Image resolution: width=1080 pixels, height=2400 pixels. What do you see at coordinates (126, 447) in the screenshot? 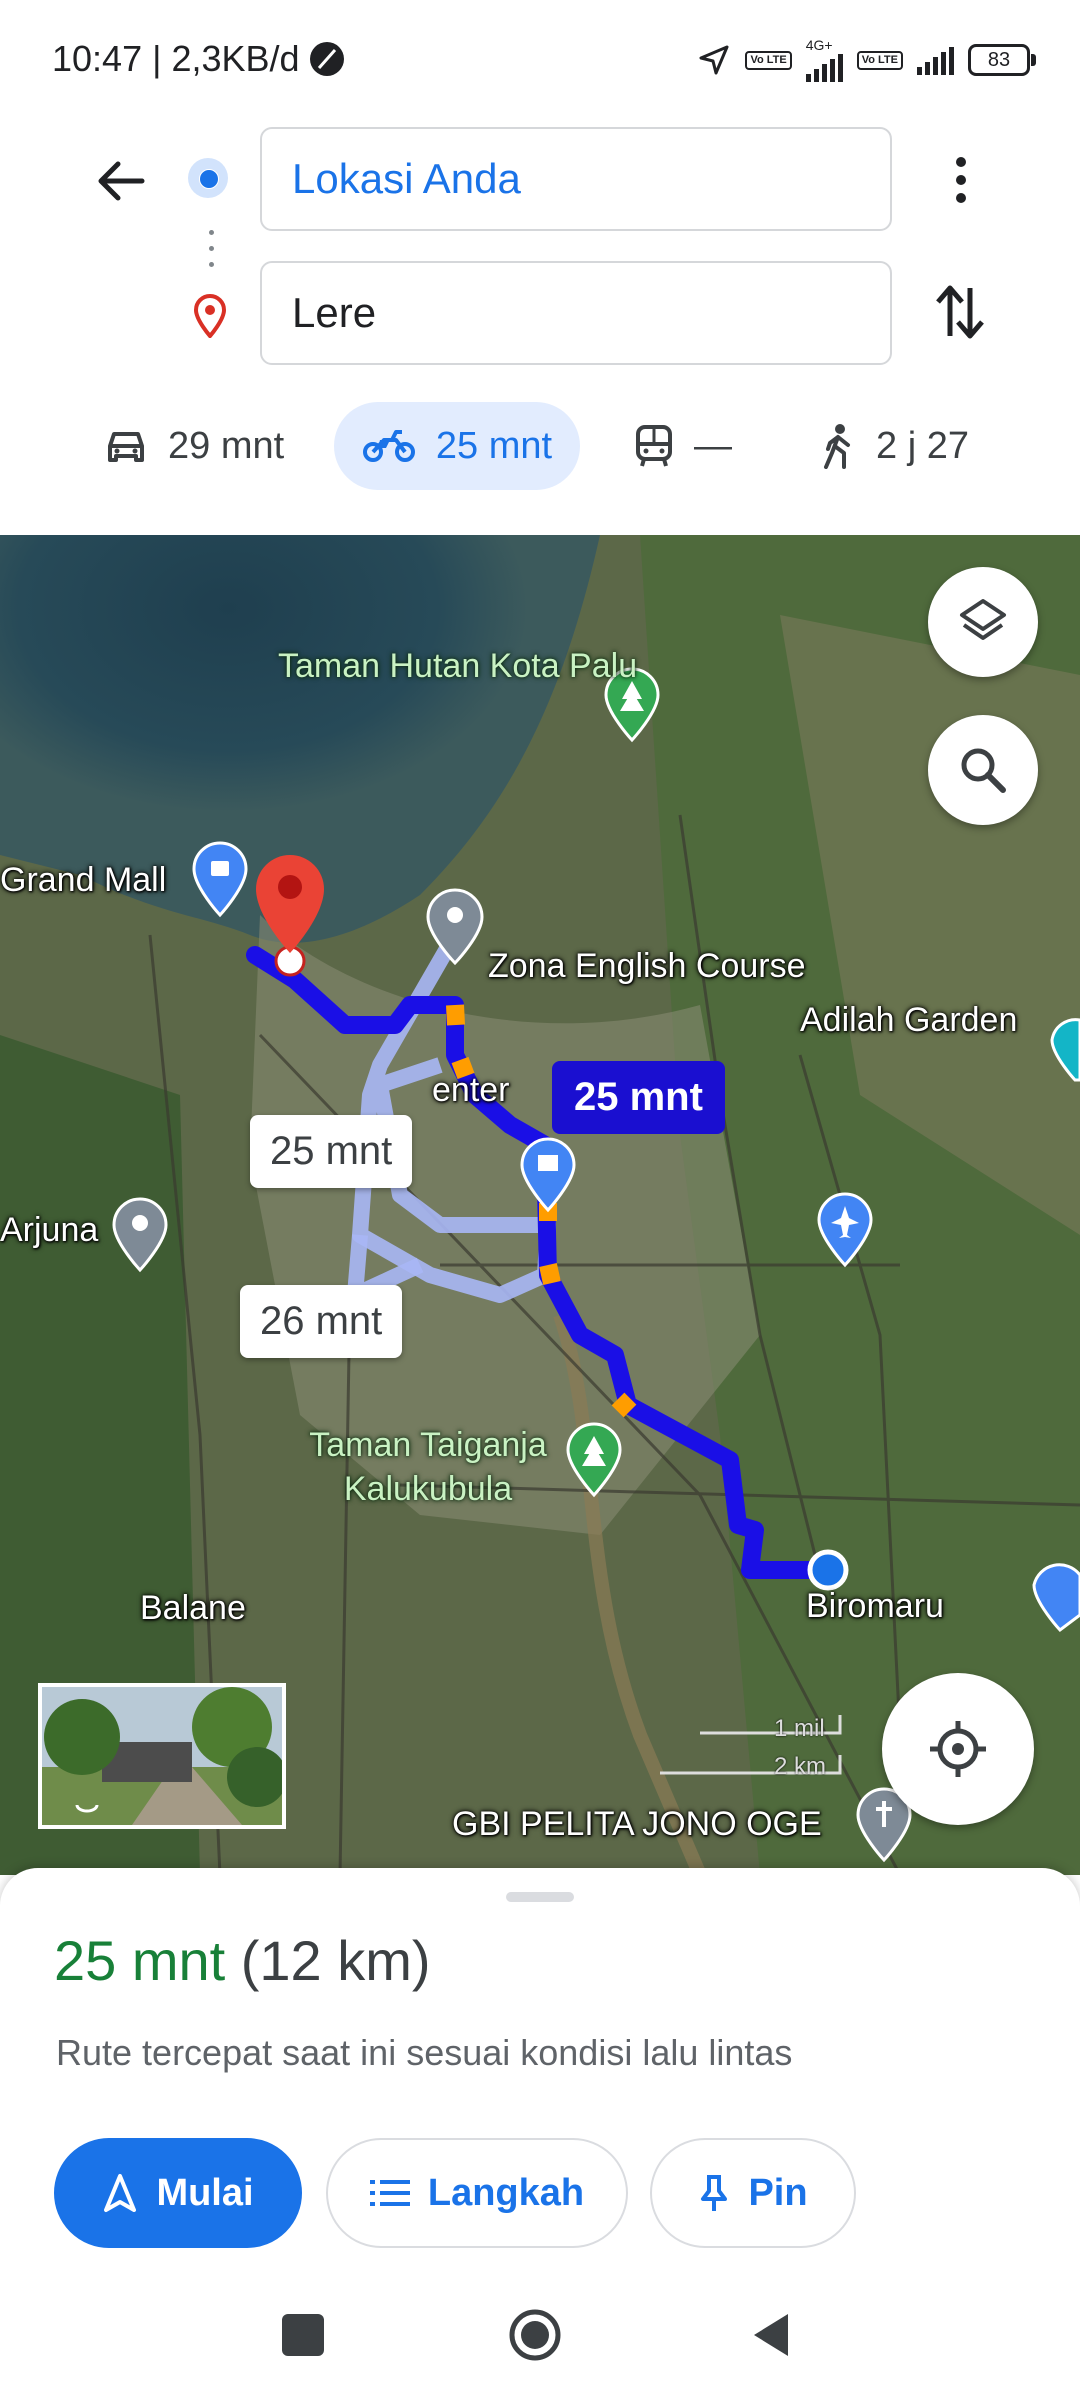
I see `car-icon` at bounding box center [126, 447].